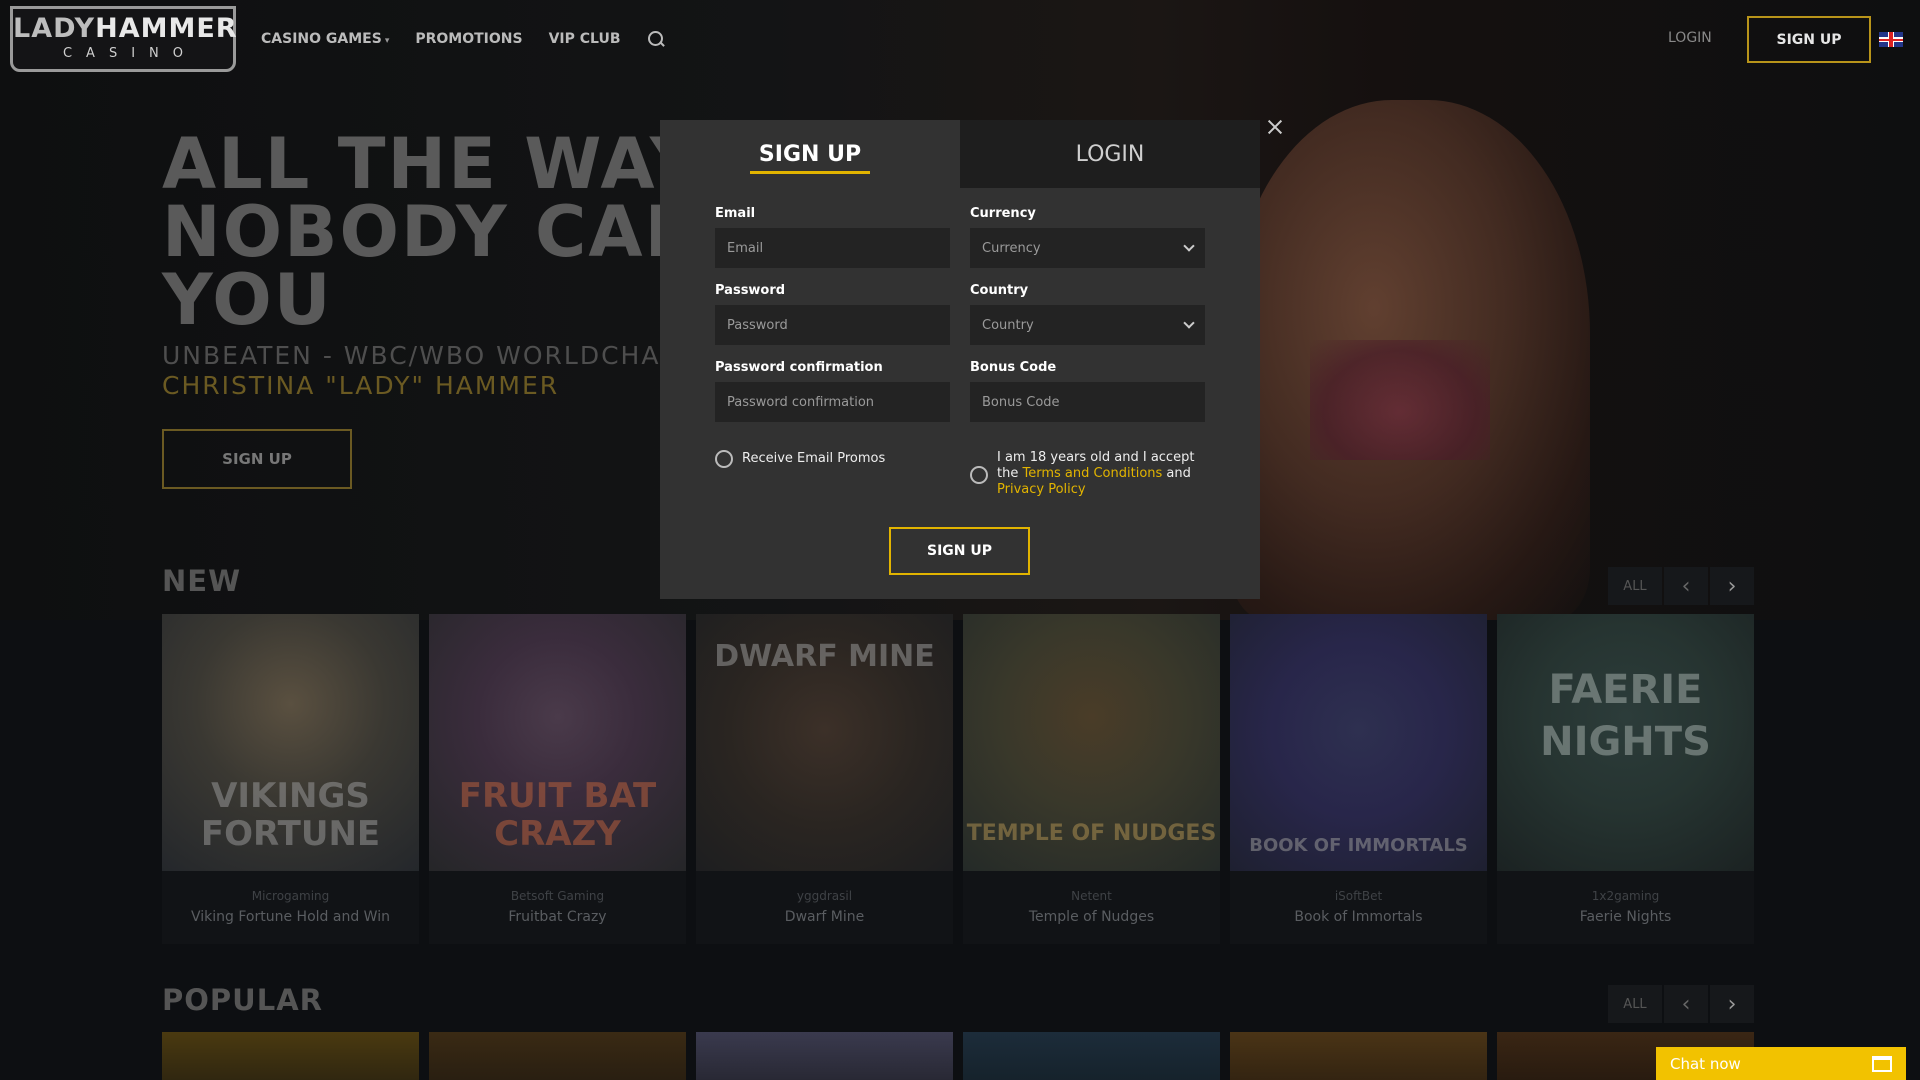  What do you see at coordinates (1358, 742) in the screenshot?
I see `game-thumbnail: BOOK OF IMMORTALS` at bounding box center [1358, 742].